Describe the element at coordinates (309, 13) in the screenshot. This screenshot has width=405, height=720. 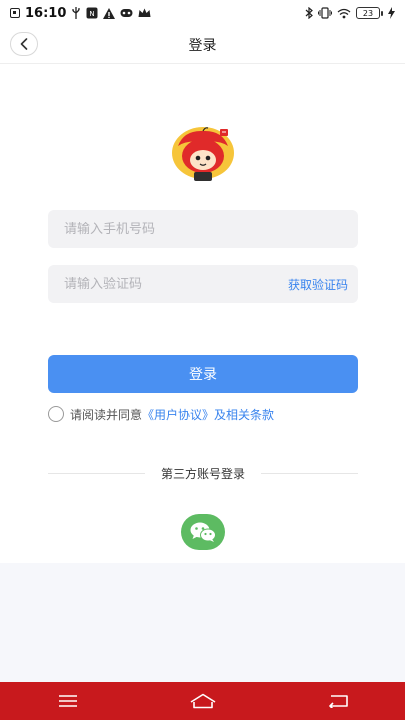
I see `bluetooth-icon` at that location.